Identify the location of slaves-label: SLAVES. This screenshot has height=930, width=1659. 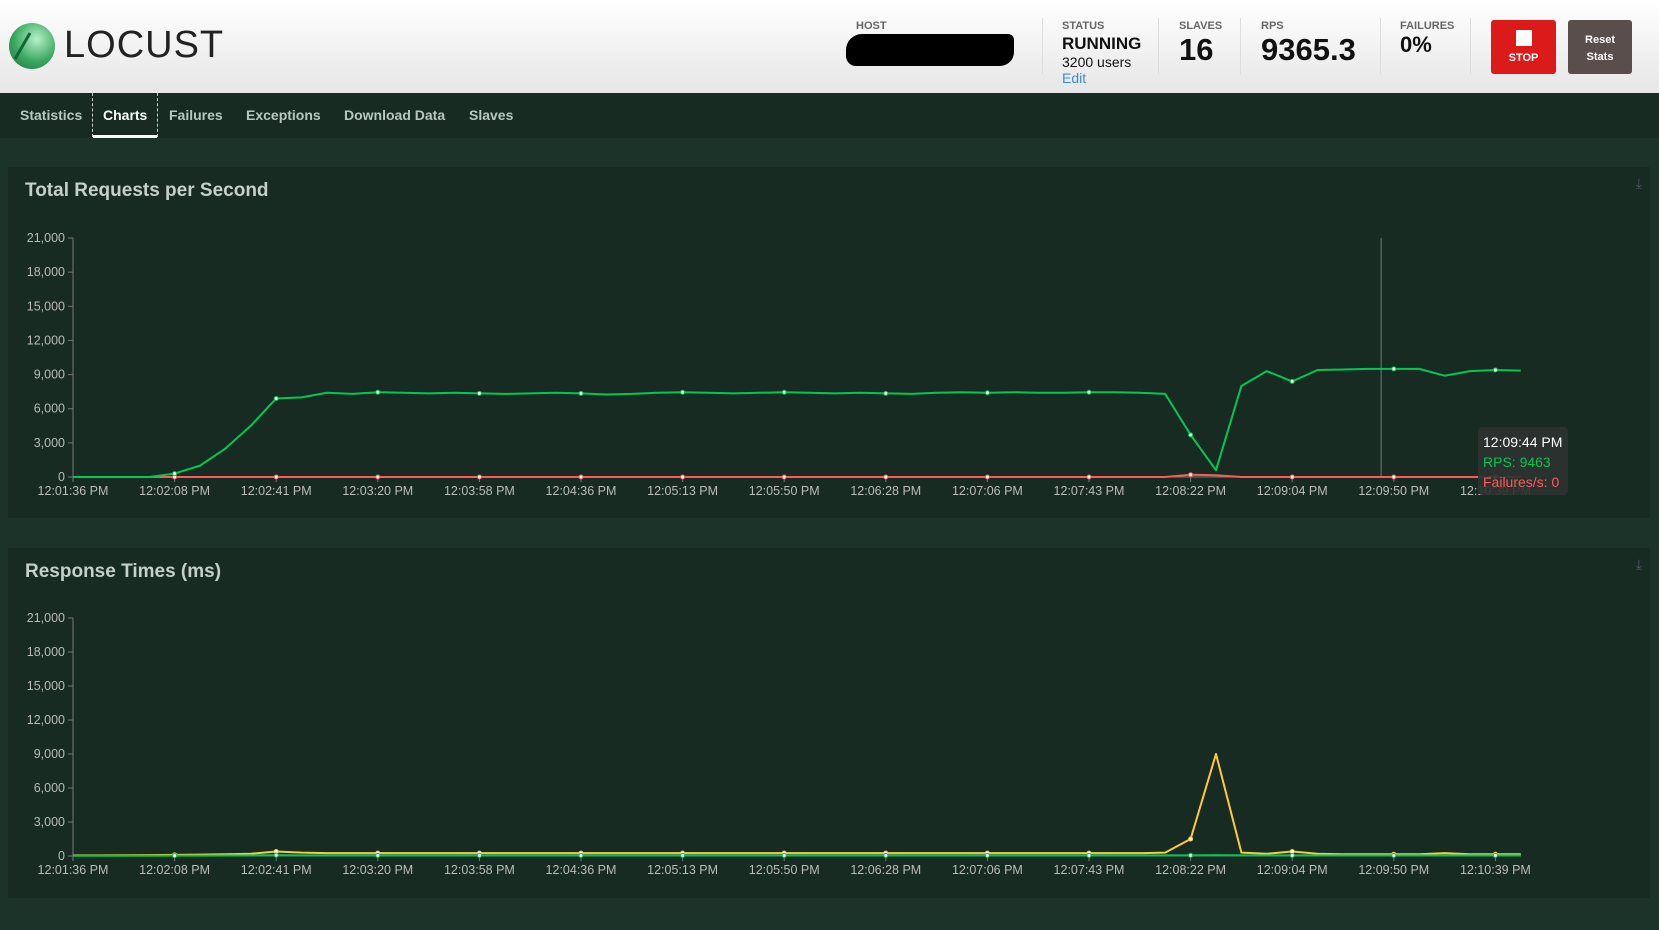
(1201, 26).